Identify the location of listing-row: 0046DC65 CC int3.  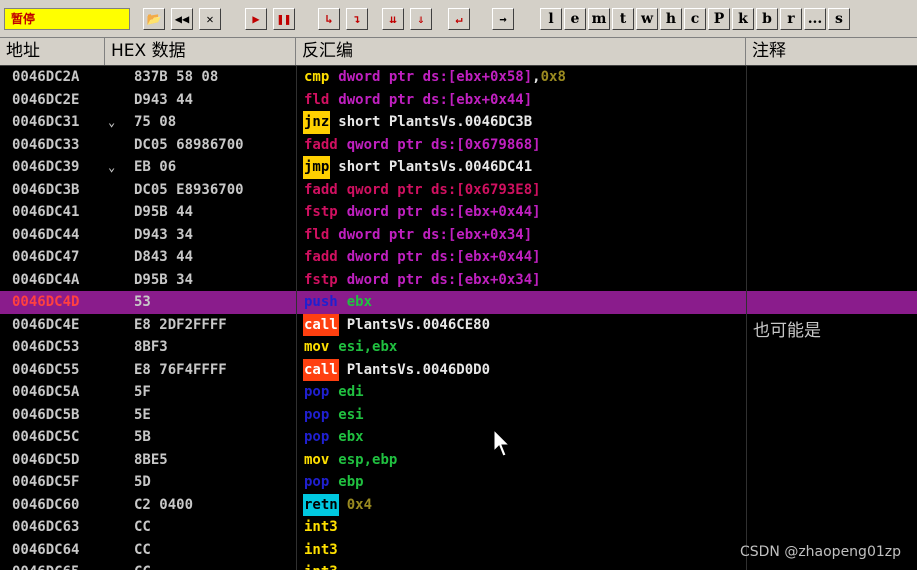
(458, 565).